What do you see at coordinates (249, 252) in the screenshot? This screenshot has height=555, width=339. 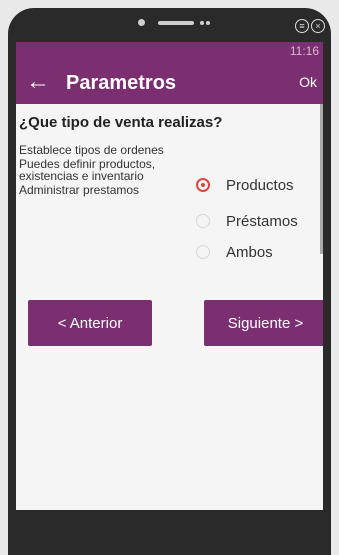 I see `radio-label: Ambos` at bounding box center [249, 252].